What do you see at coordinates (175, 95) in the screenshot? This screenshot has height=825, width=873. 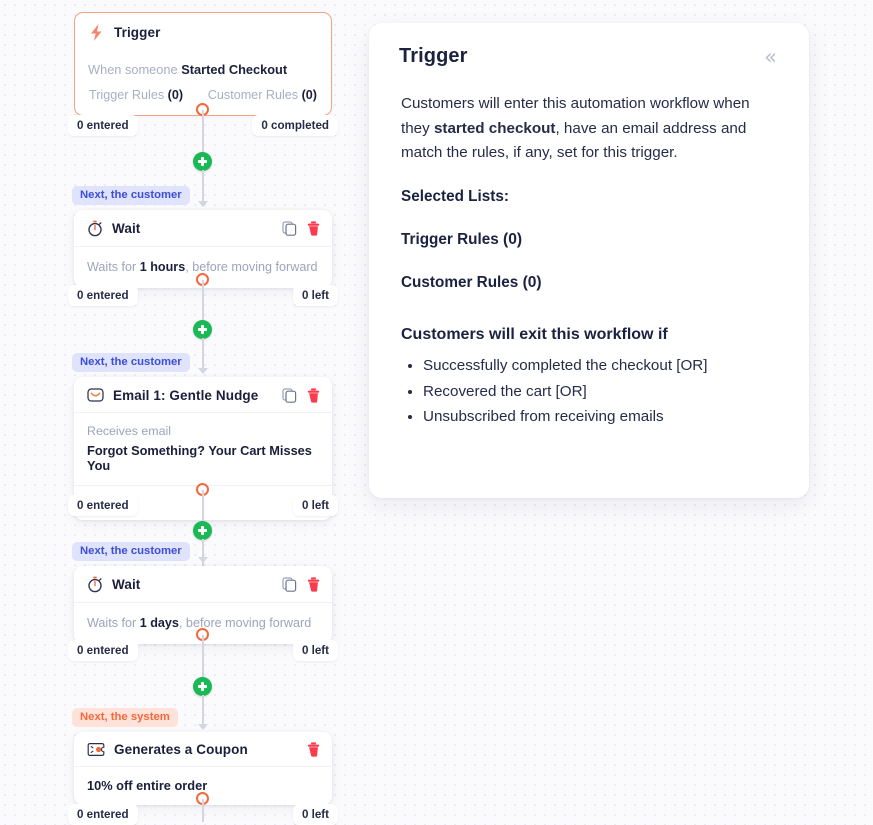 I see `trigger-rules-count: (0)` at bounding box center [175, 95].